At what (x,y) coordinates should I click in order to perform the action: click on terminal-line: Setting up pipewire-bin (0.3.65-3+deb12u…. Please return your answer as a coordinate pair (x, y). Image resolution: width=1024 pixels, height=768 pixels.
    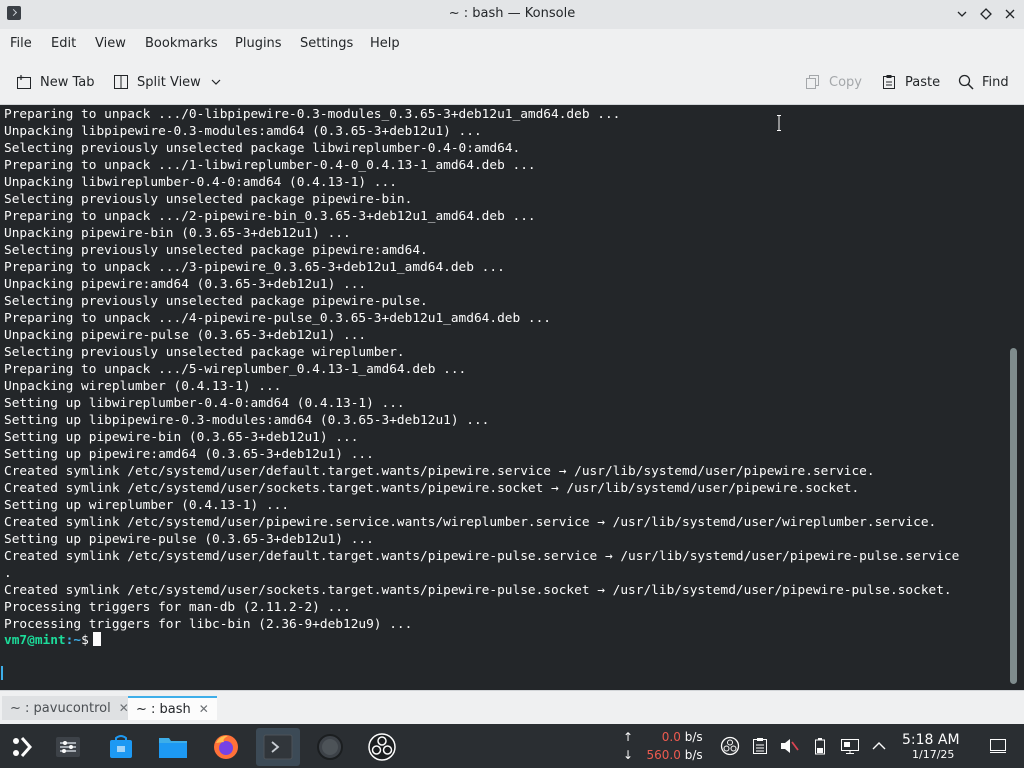
    Looking at the image, I should click on (181, 437).